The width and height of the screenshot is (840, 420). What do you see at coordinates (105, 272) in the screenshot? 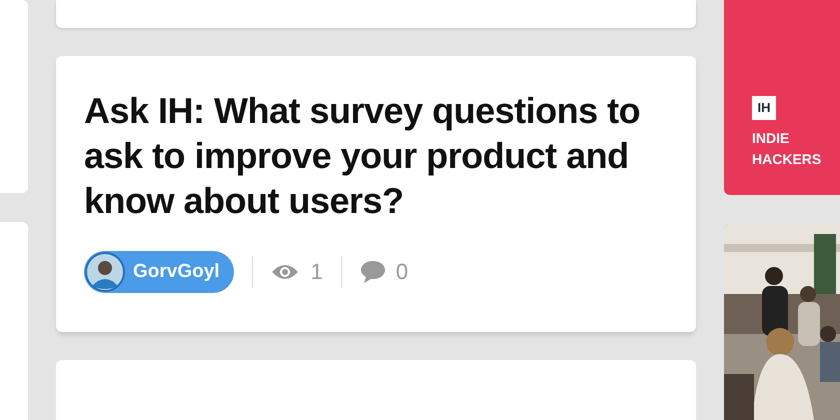
I see `avatar` at bounding box center [105, 272].